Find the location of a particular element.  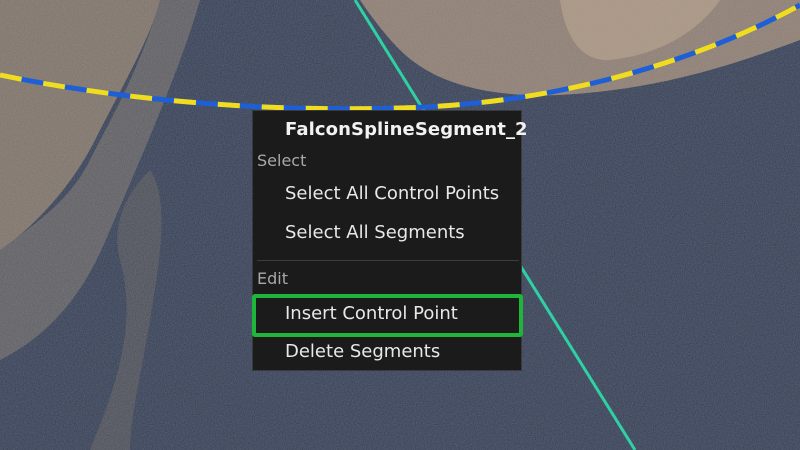

section-header-edit: Edit is located at coordinates (272, 278).